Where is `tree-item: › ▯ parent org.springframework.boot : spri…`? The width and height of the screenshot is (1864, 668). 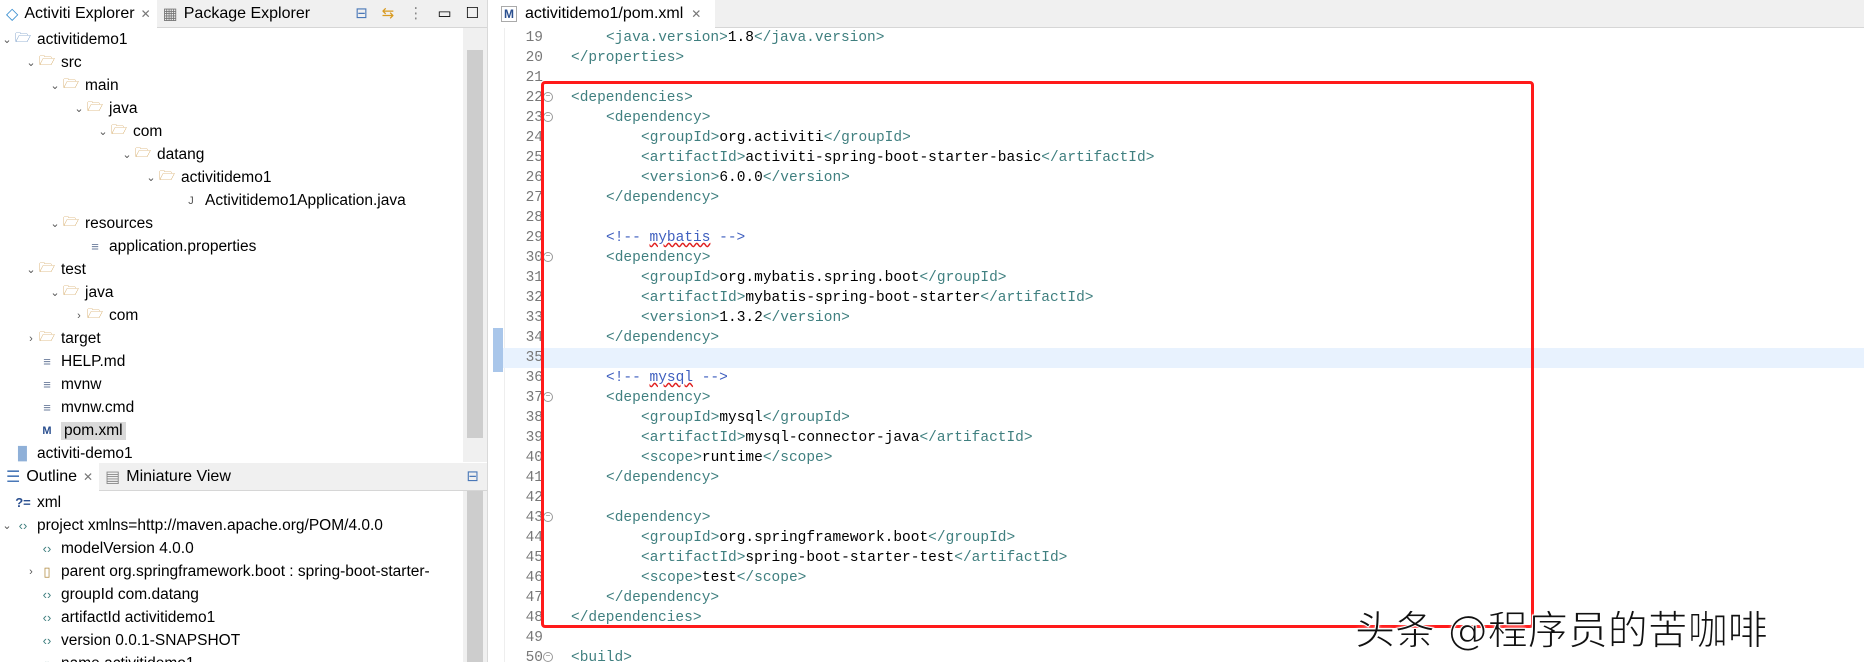 tree-item: › ▯ parent org.springframework.boot : spri… is located at coordinates (231, 571).